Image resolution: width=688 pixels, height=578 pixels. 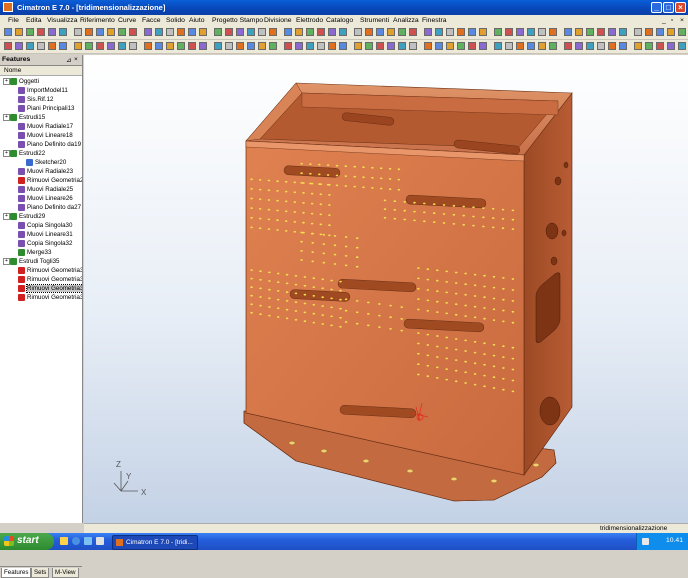 I want to click on menu-solido: Solido, so click(x=175, y=20).